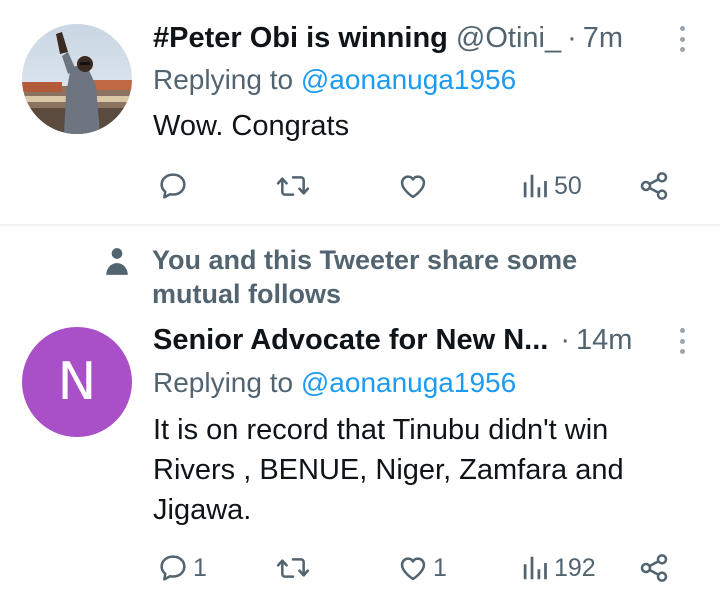 The height and width of the screenshot is (597, 720). I want to click on action-bar: 50, so click(420, 186).